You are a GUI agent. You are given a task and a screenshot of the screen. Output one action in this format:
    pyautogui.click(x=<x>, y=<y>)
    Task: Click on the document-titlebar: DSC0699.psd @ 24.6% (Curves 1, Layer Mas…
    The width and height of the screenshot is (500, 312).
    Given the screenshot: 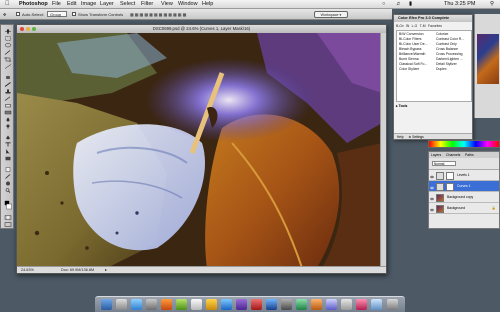 What is the action you would take?
    pyautogui.click(x=201, y=29)
    